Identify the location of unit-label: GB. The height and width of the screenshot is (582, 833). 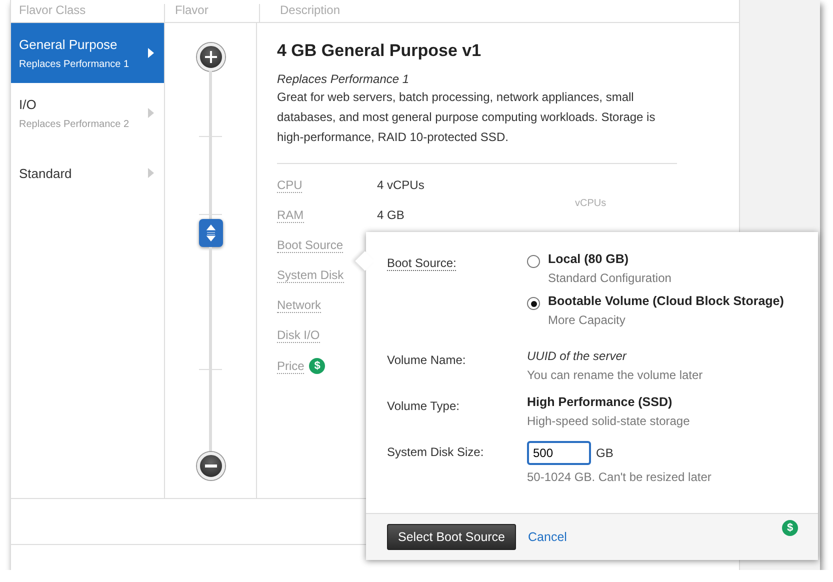
(605, 453).